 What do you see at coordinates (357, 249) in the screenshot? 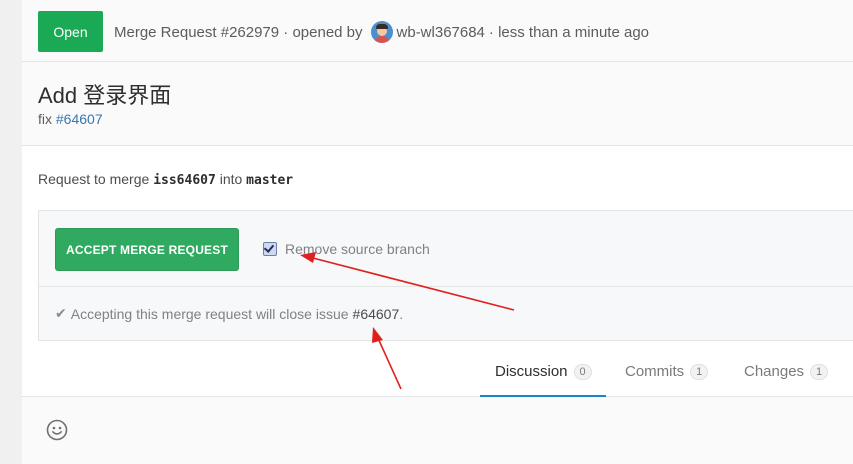
I see `remove-source-branch-label: Remove source branch` at bounding box center [357, 249].